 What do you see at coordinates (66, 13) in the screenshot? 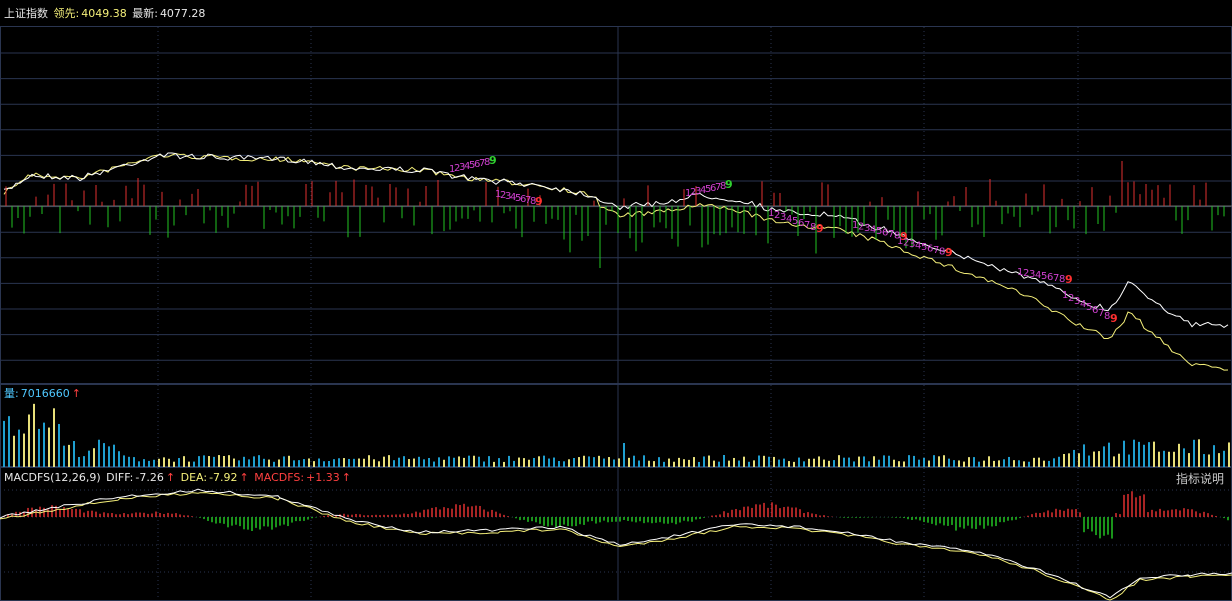
I see `lead-label: 领先:` at bounding box center [66, 13].